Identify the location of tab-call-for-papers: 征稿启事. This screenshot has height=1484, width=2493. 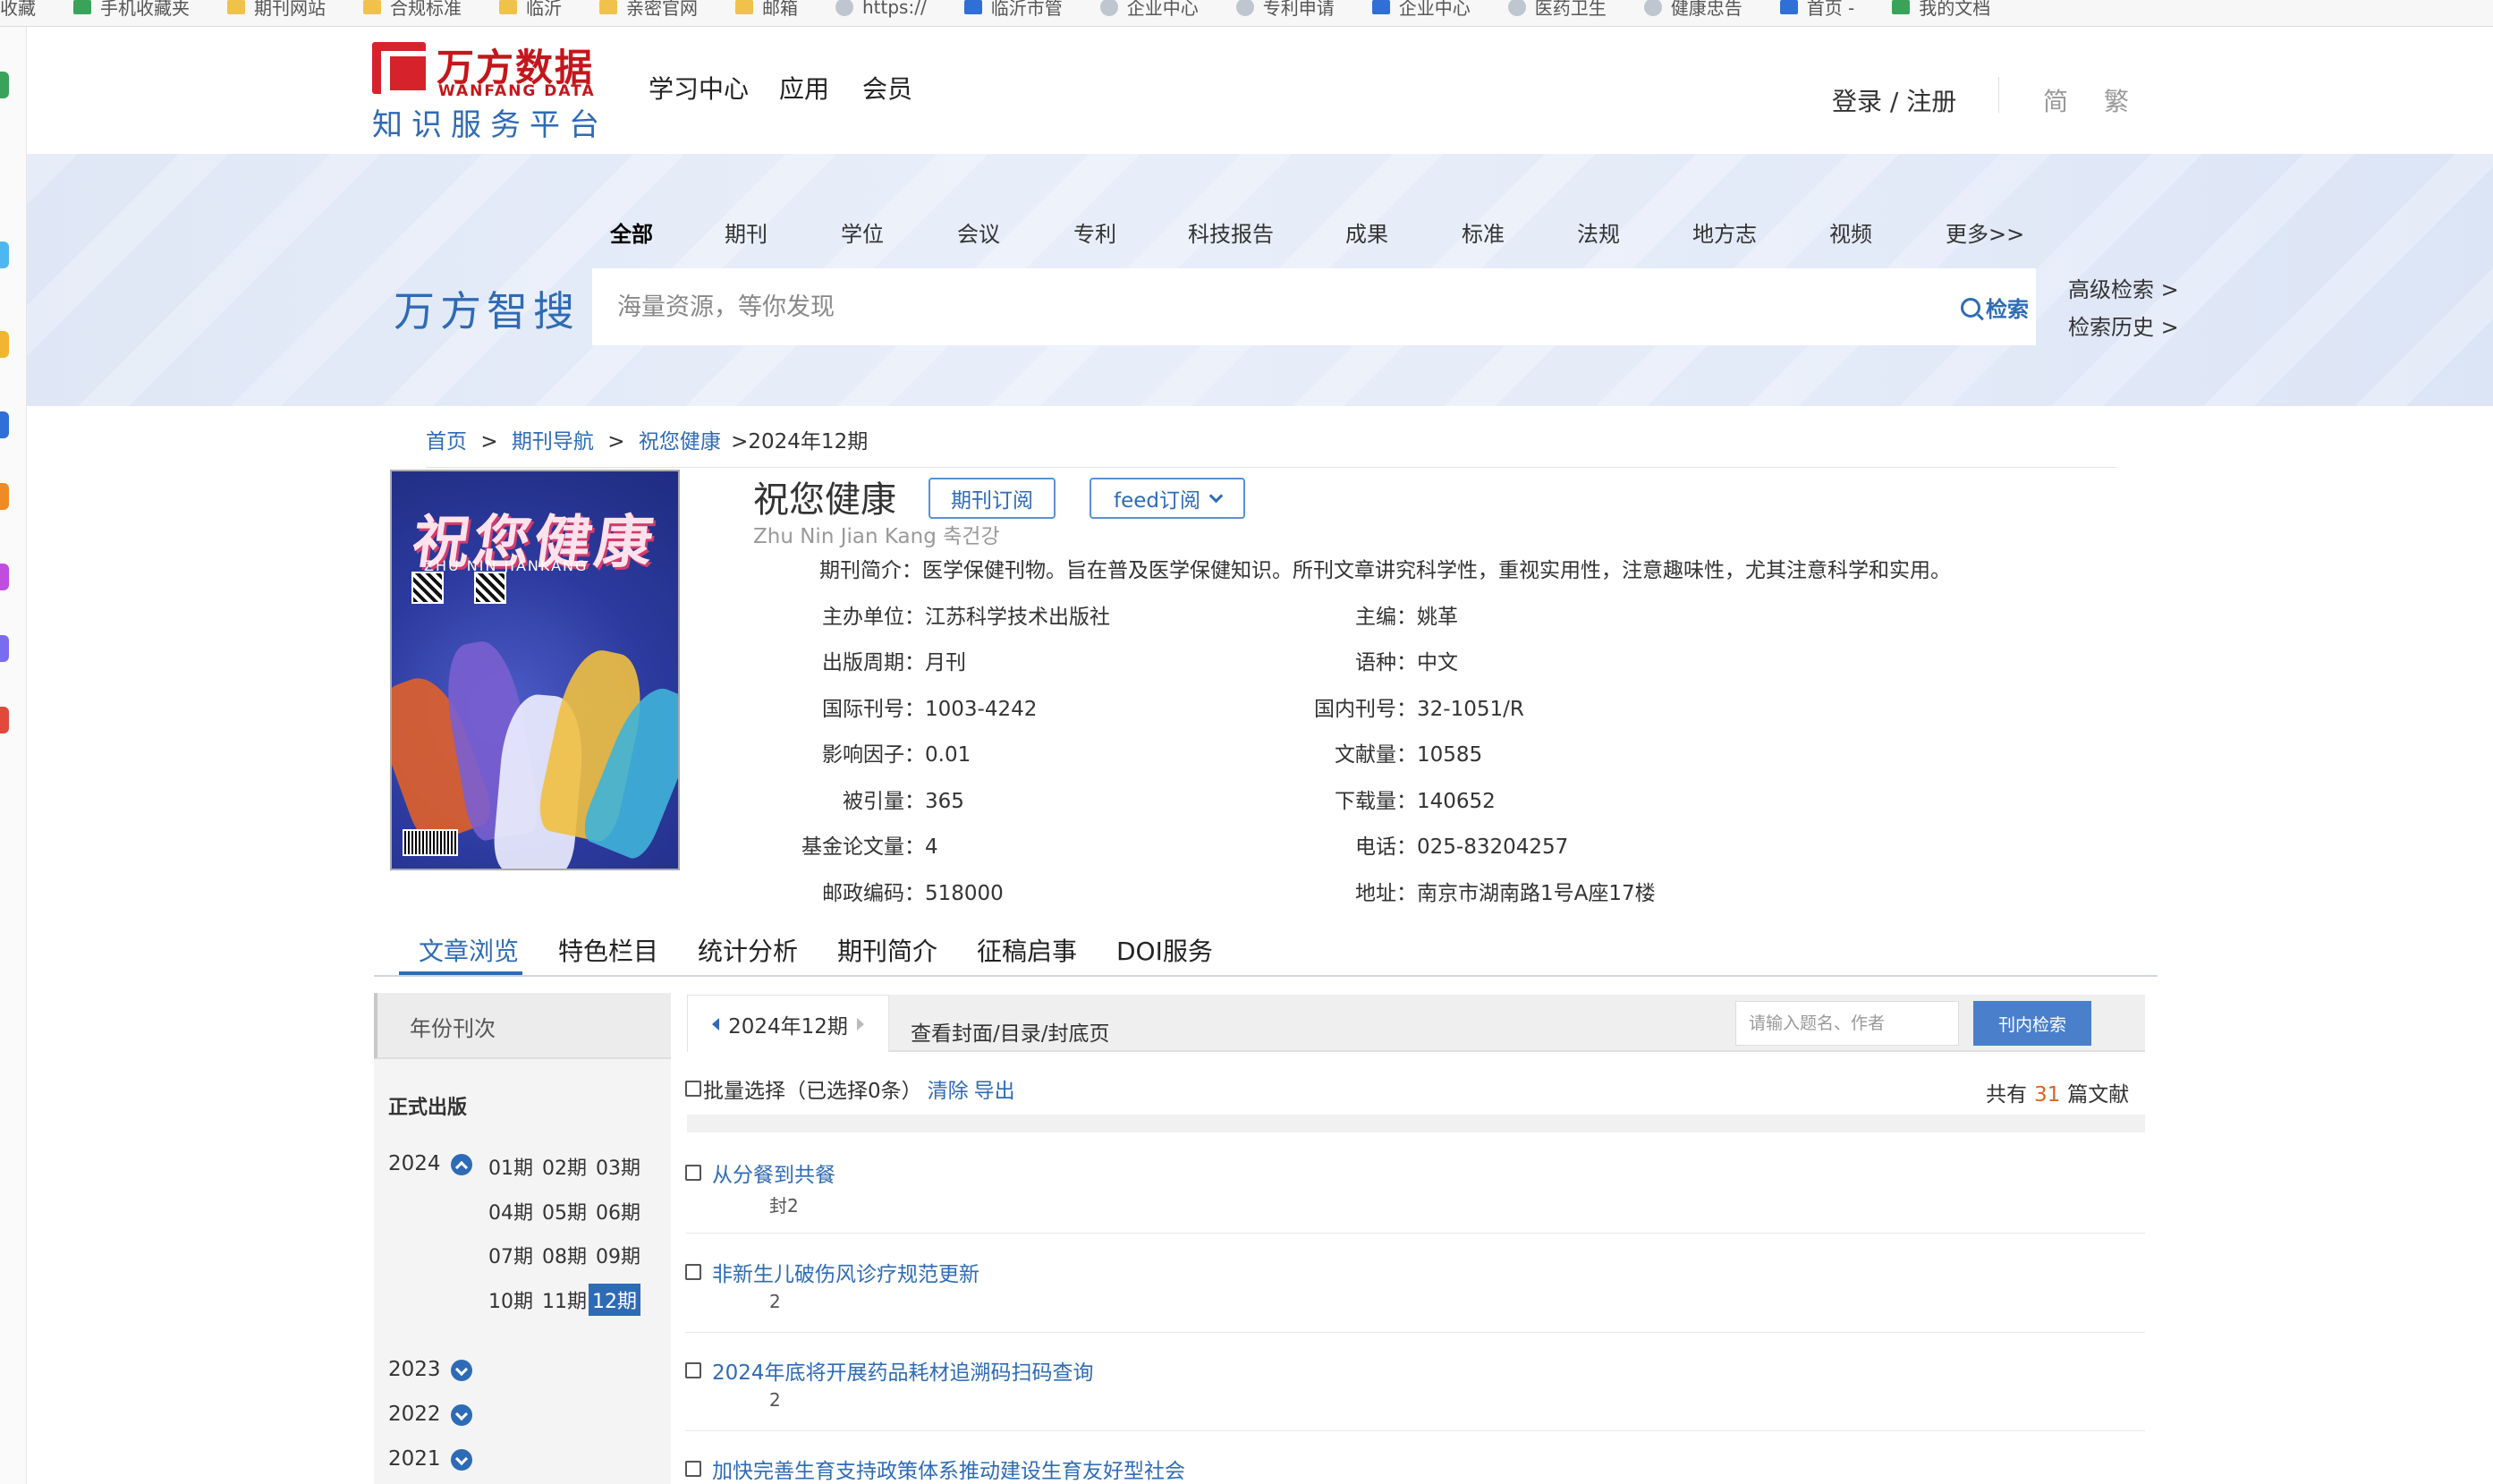
(1027, 950).